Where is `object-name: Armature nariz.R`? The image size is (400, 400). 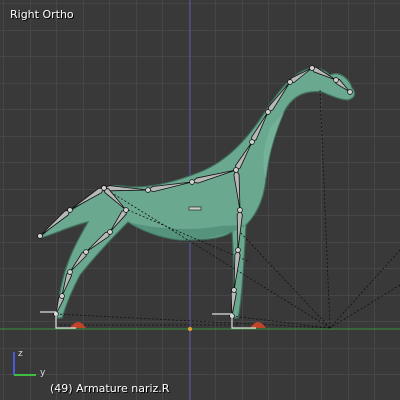 object-name: Armature nariz.R is located at coordinates (123, 388).